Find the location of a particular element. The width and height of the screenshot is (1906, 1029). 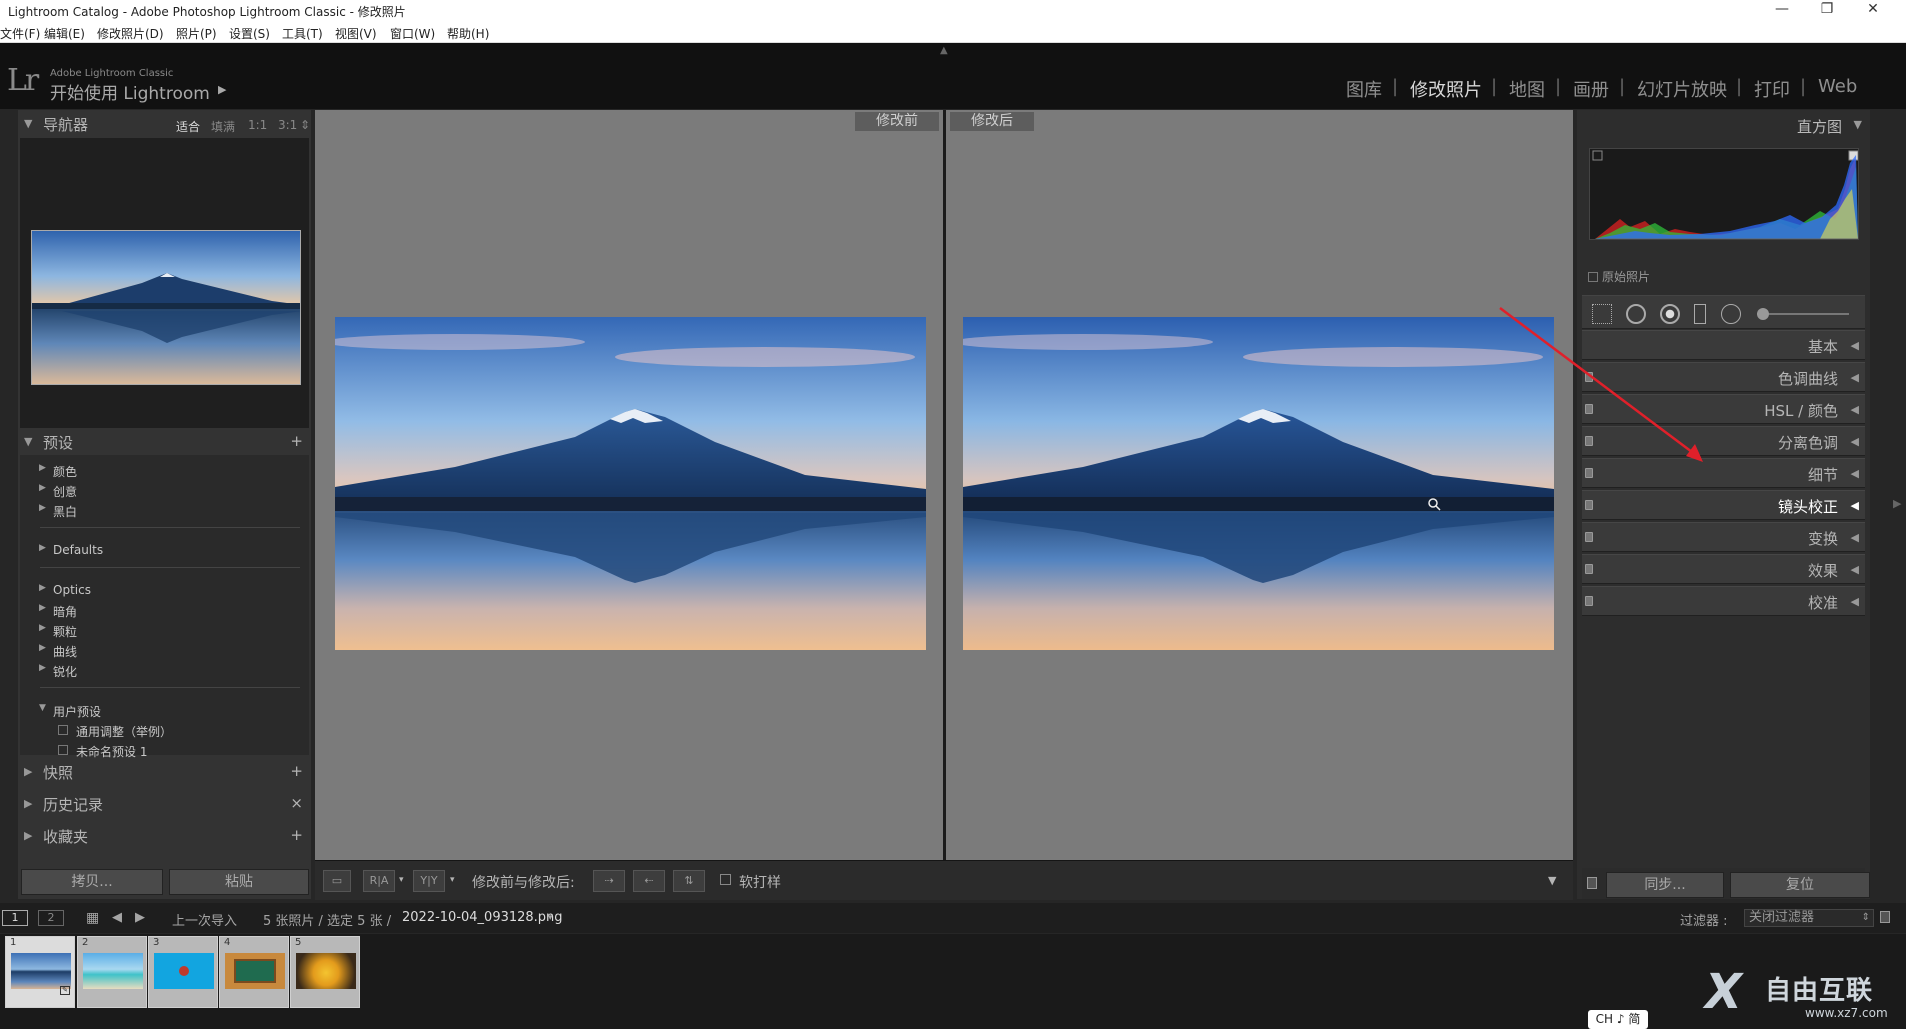

navigator-preview-area is located at coordinates (164, 283).